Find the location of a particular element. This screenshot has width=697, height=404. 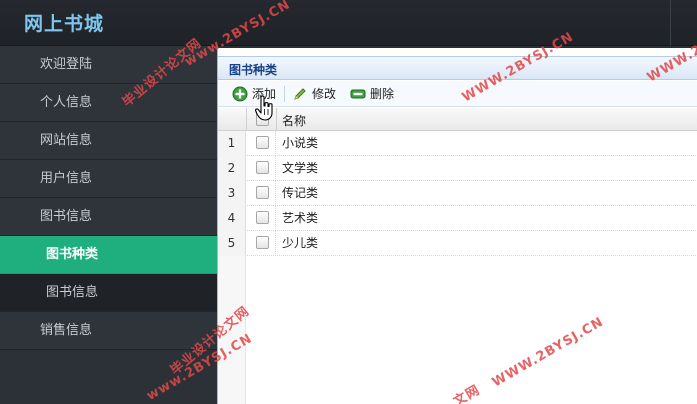

toolbar: 添加 修改 删除 is located at coordinates (457, 94).